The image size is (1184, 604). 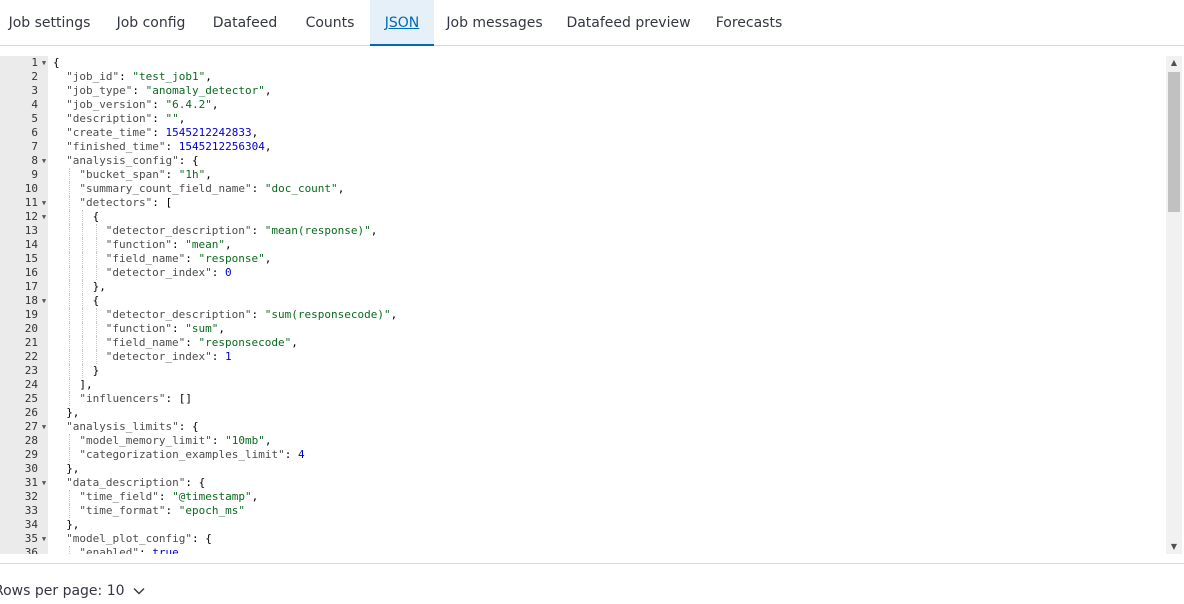 What do you see at coordinates (72, 591) in the screenshot?
I see `rows-per-page-button: Rows per page: 10` at bounding box center [72, 591].